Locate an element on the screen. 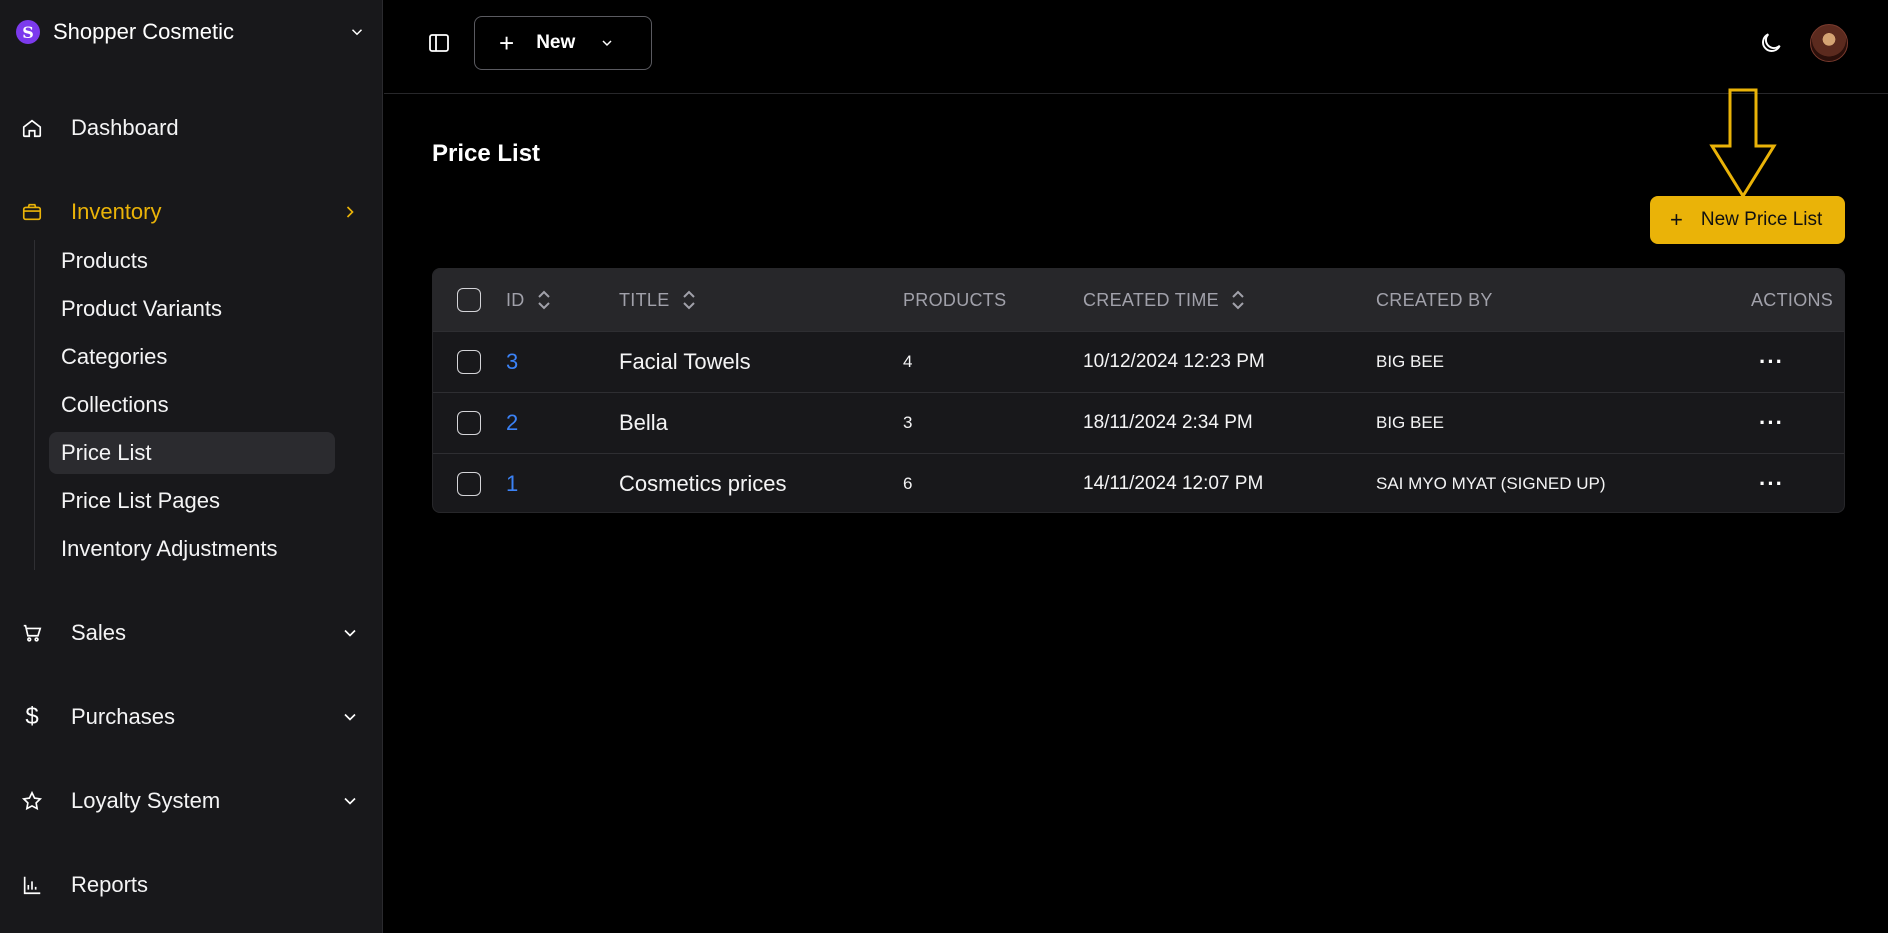 The image size is (1888, 933). header-created-by: CREATED BY is located at coordinates (1434, 299).